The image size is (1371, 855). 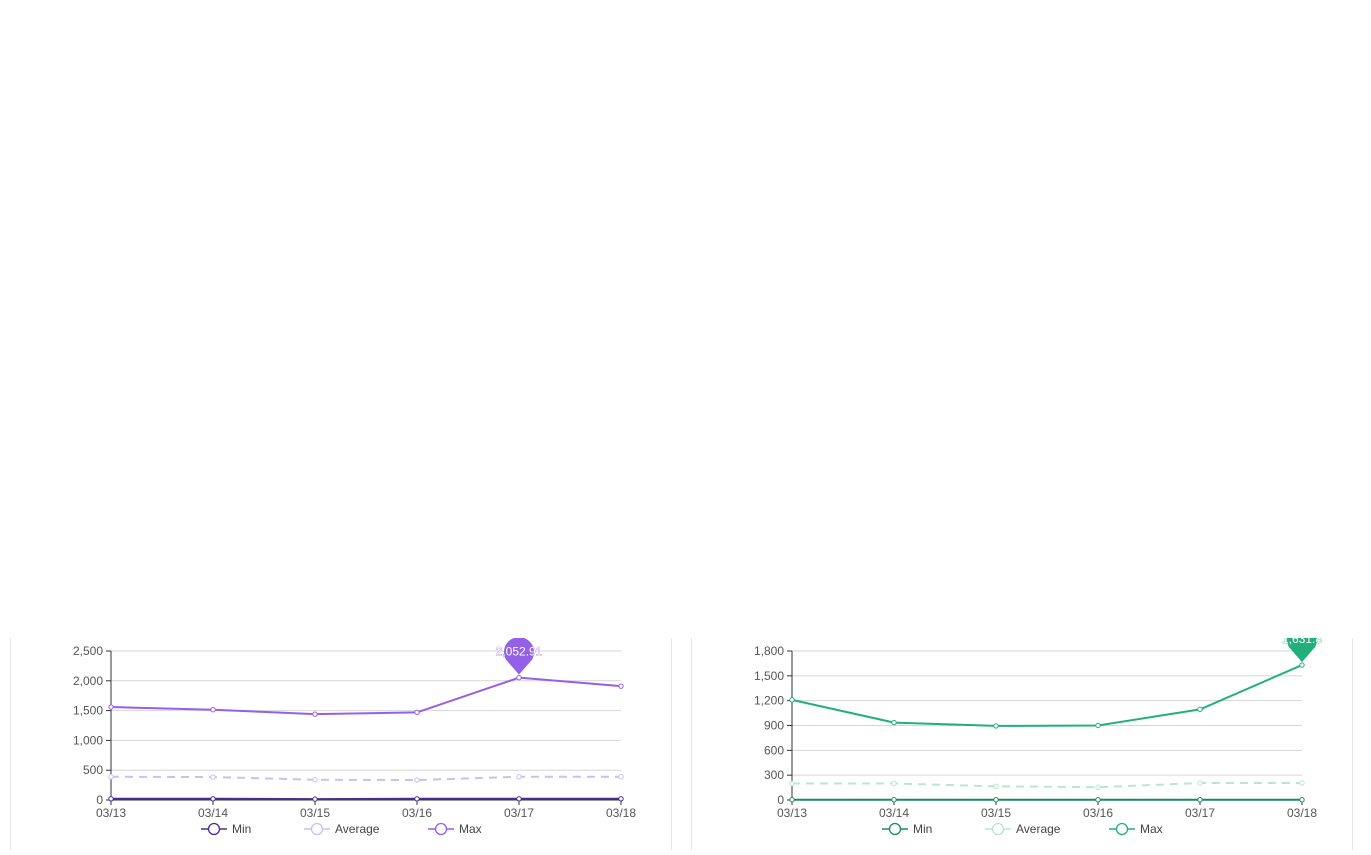 I want to click on y-tick-label: 600, so click(x=774, y=750).